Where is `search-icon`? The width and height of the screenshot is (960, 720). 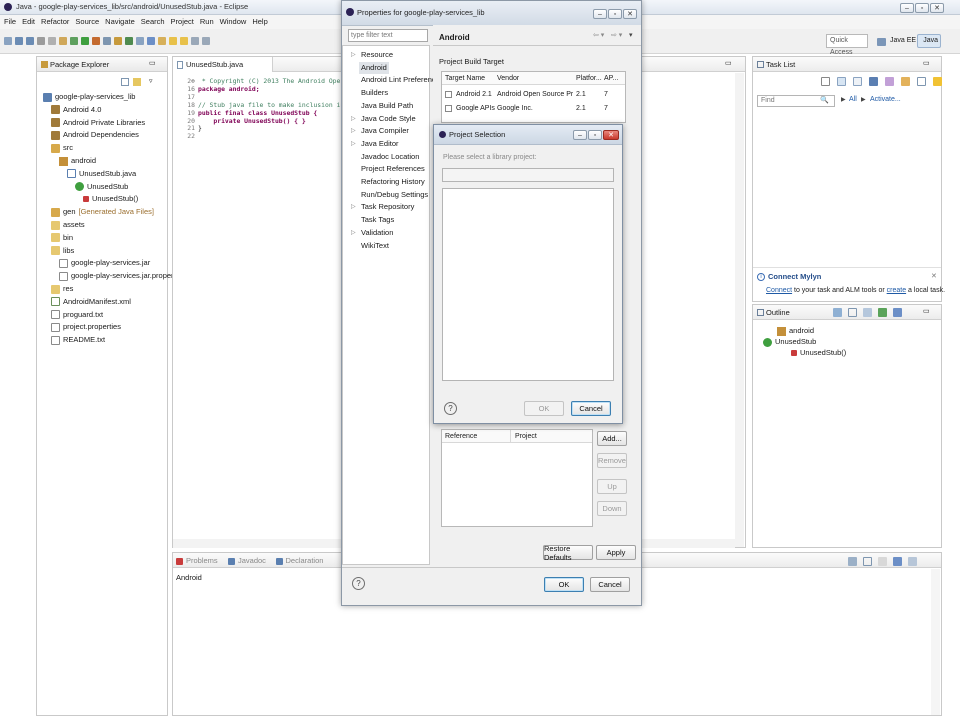 search-icon is located at coordinates (63, 41).